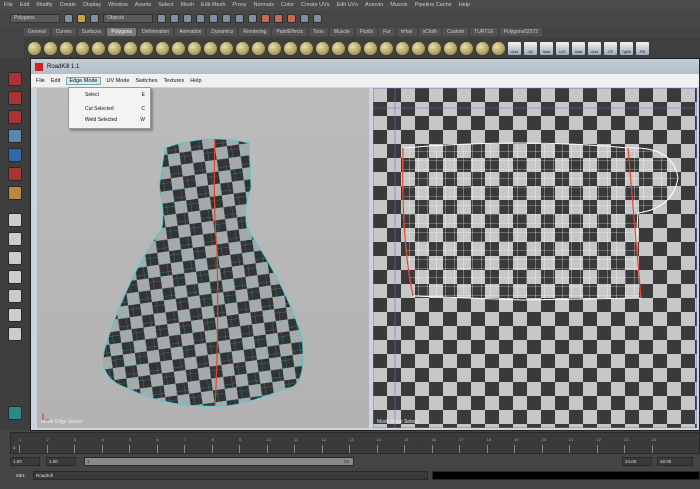  Describe the element at coordinates (642, 48) in the screenshot. I see `shelf-button-pb: PB` at that location.